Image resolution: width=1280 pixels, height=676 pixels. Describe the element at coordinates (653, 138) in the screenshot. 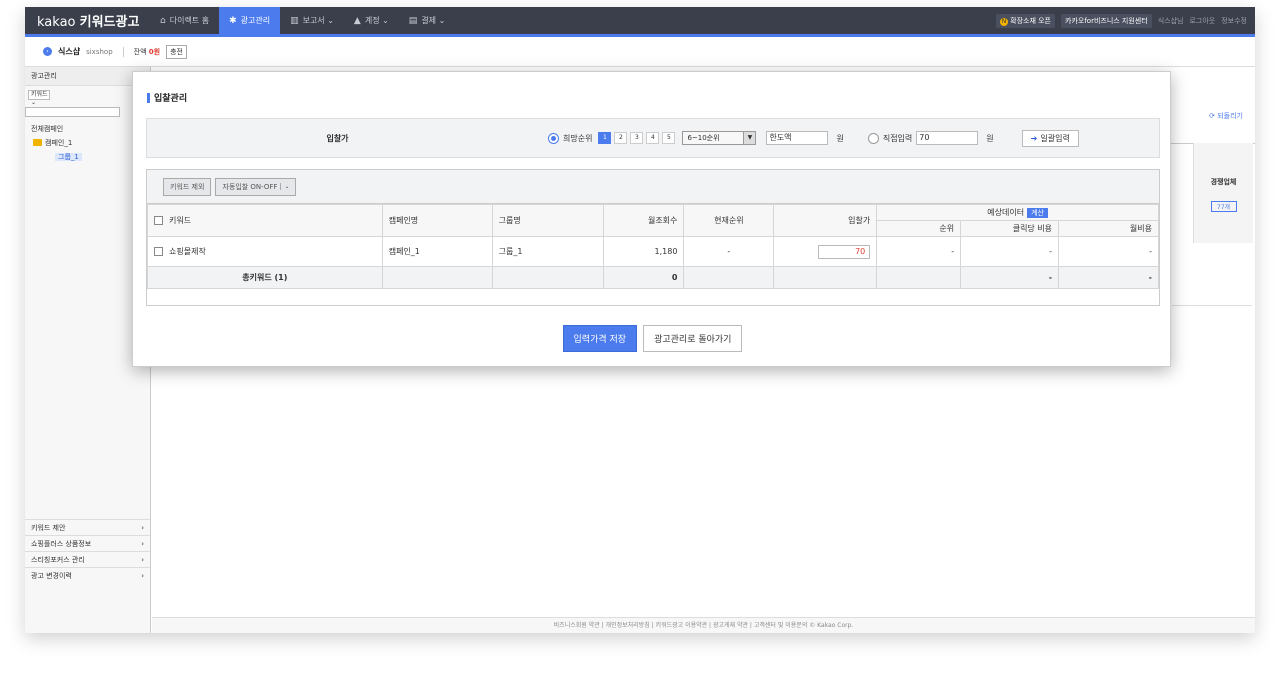

I see `rank-option-4: 4` at that location.